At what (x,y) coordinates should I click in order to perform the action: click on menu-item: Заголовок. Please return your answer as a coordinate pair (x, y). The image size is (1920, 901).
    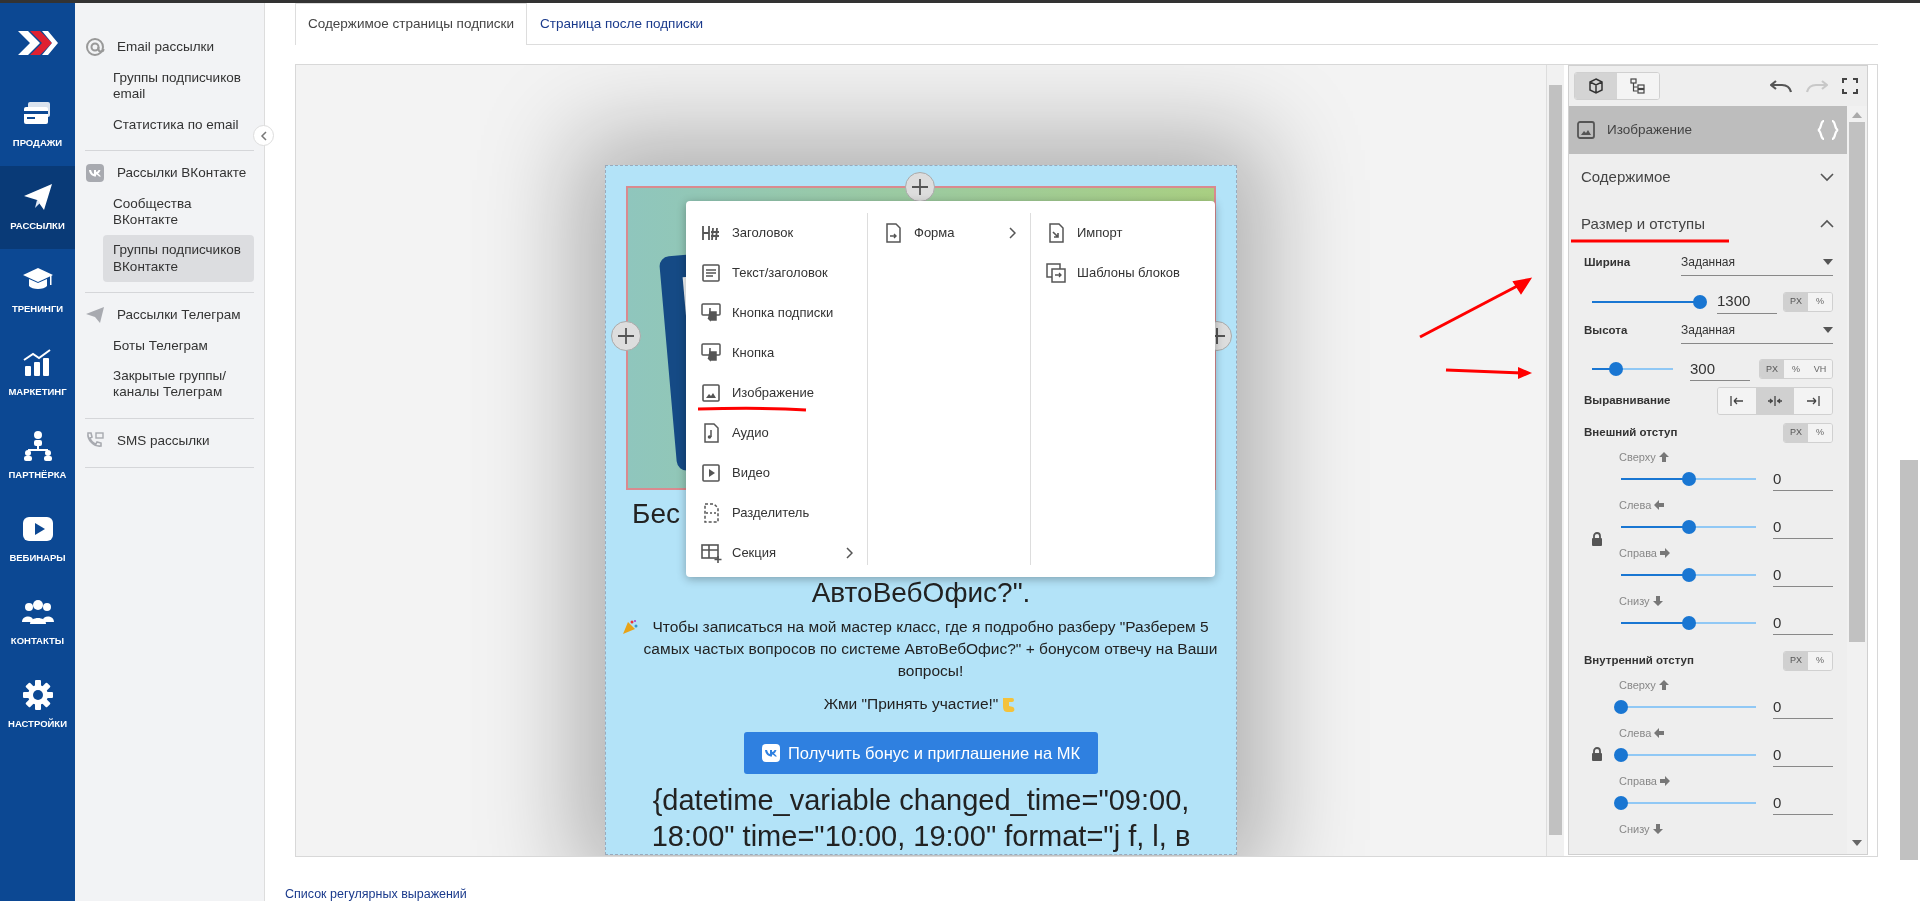
    Looking at the image, I should click on (776, 233).